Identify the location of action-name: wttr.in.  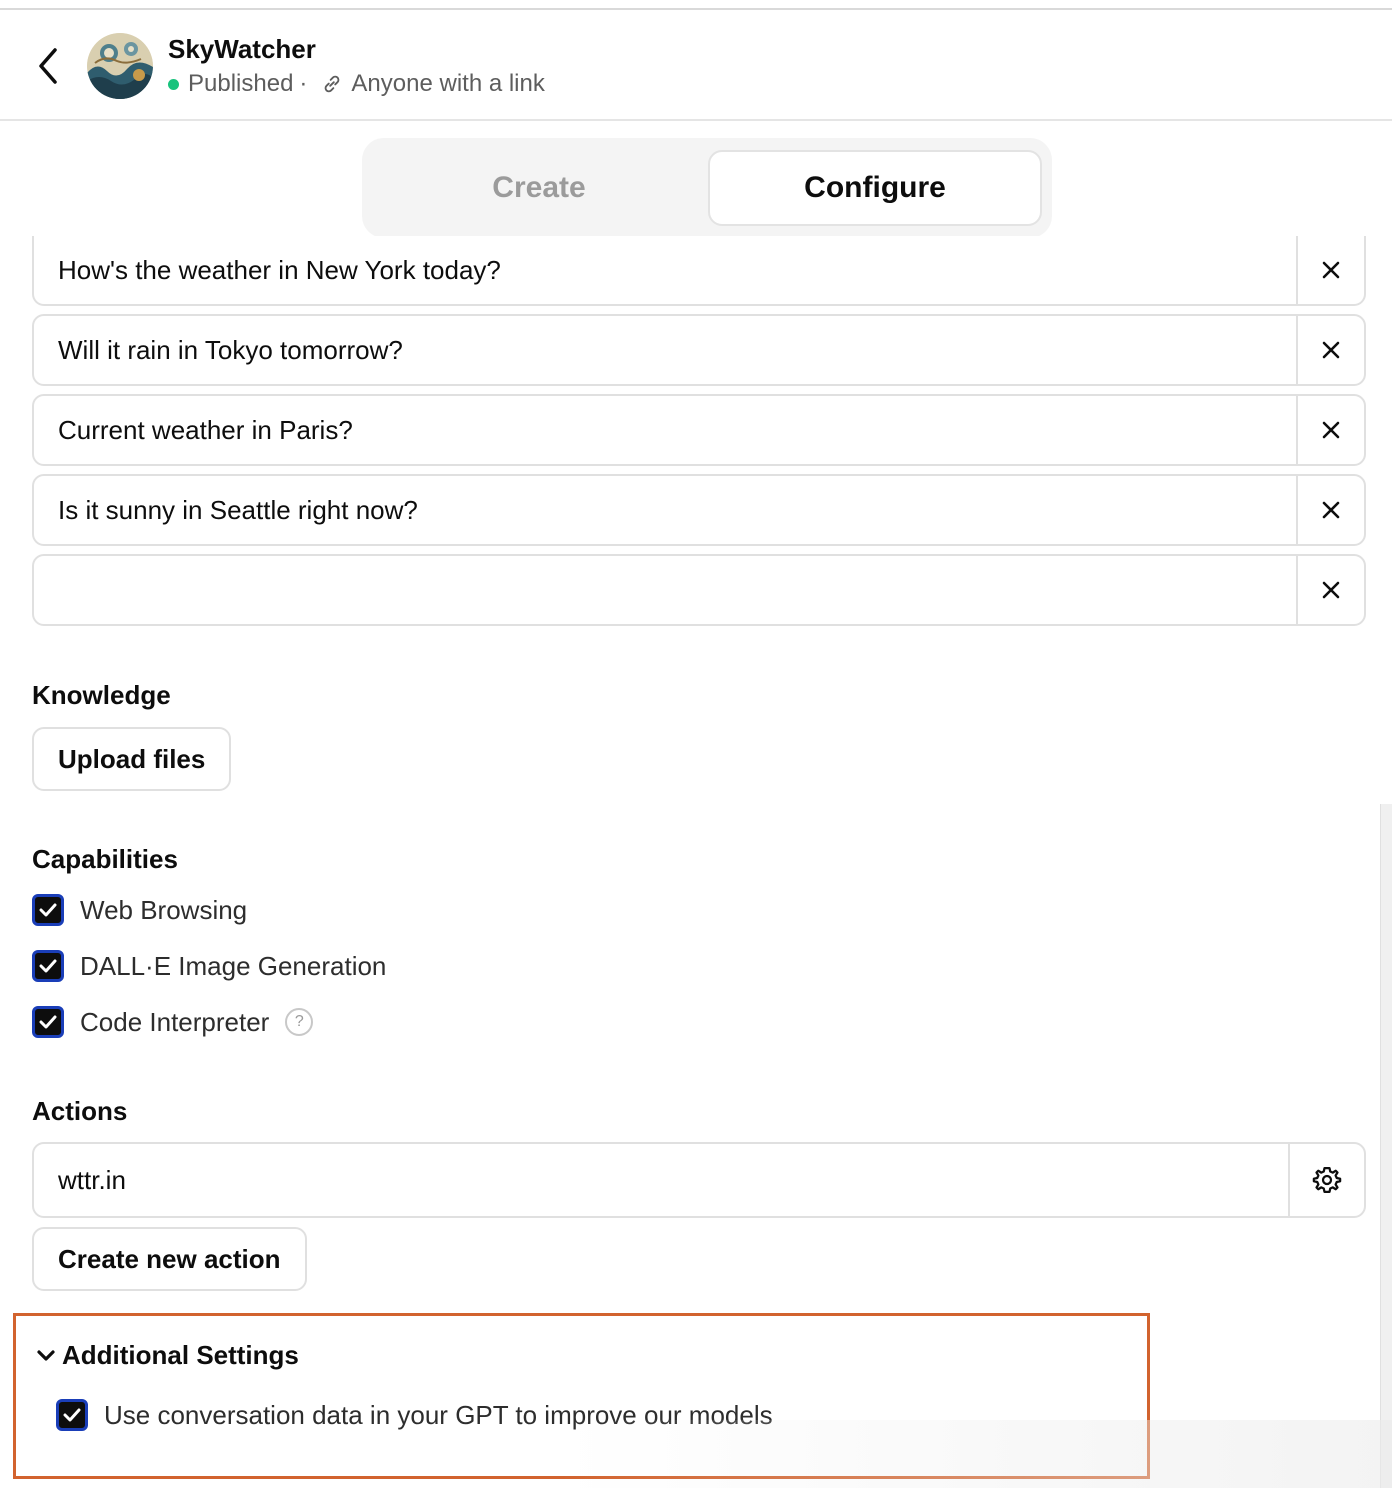
(92, 1179).